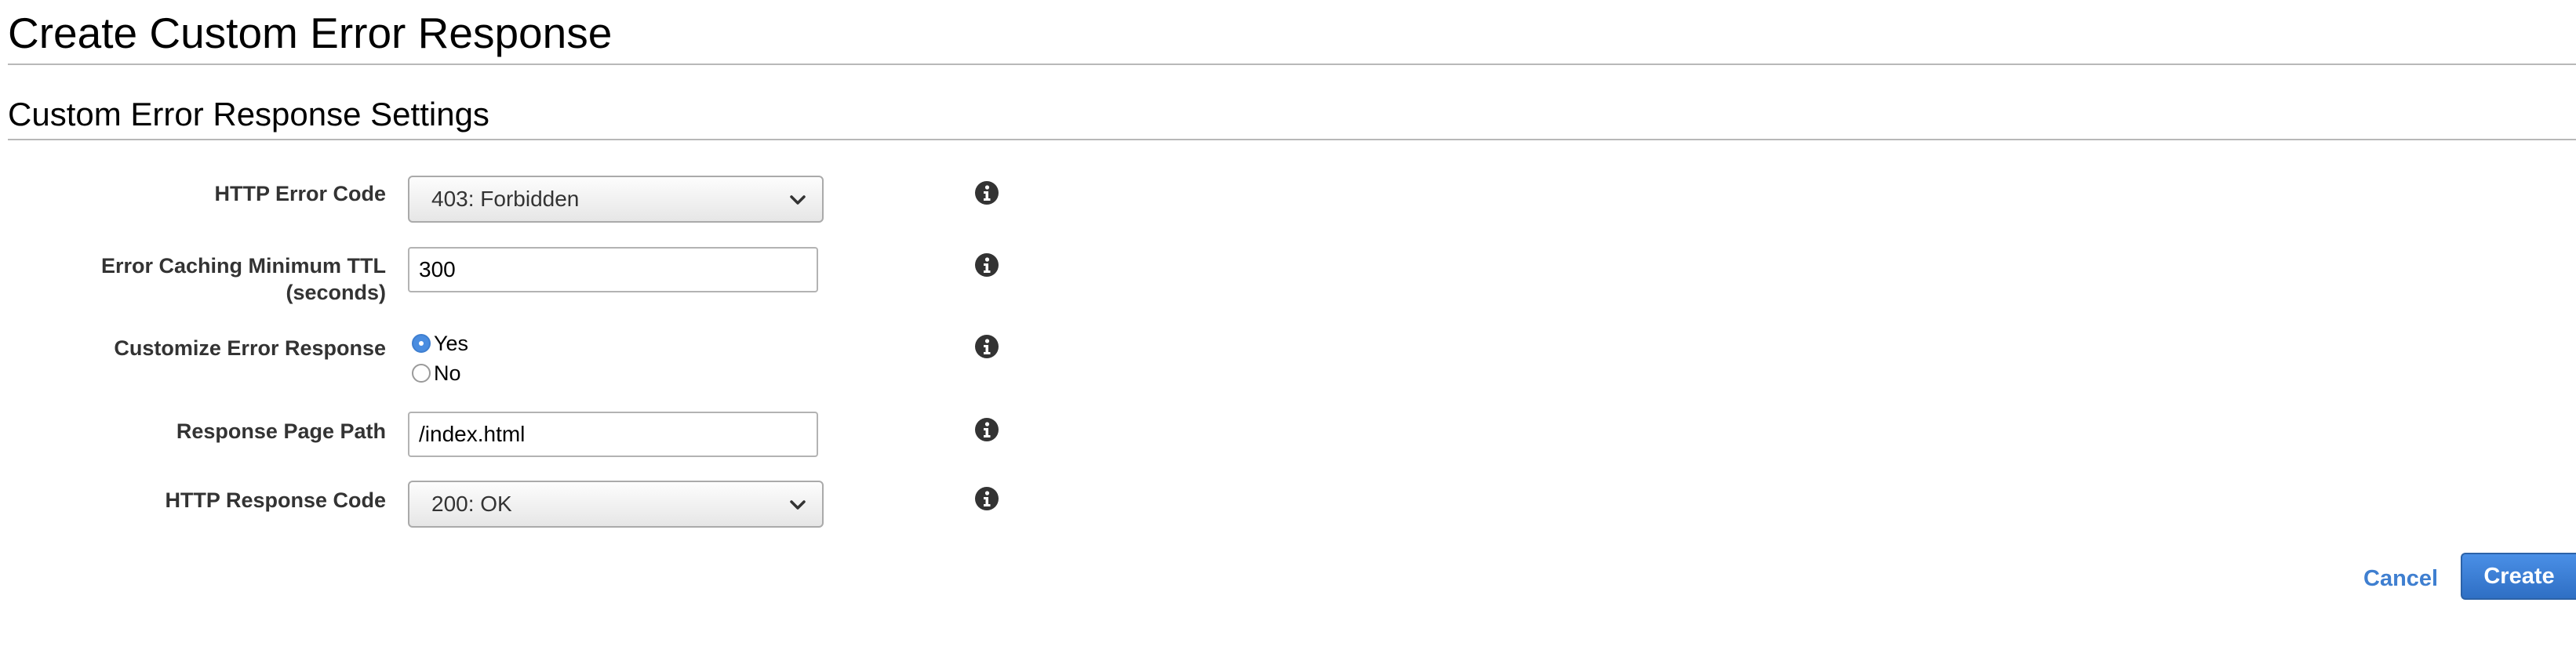  Describe the element at coordinates (506, 199) in the screenshot. I see `http-error-code-value: 403: Forbidden` at that location.